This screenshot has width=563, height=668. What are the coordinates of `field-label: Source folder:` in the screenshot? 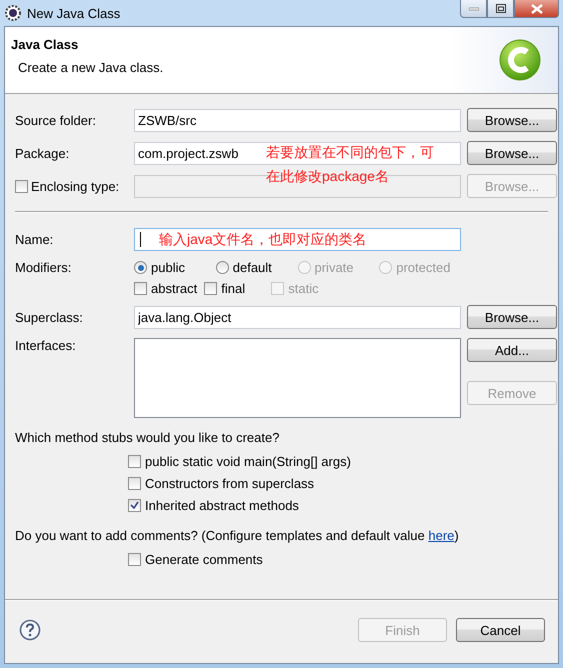 It's located at (56, 120).